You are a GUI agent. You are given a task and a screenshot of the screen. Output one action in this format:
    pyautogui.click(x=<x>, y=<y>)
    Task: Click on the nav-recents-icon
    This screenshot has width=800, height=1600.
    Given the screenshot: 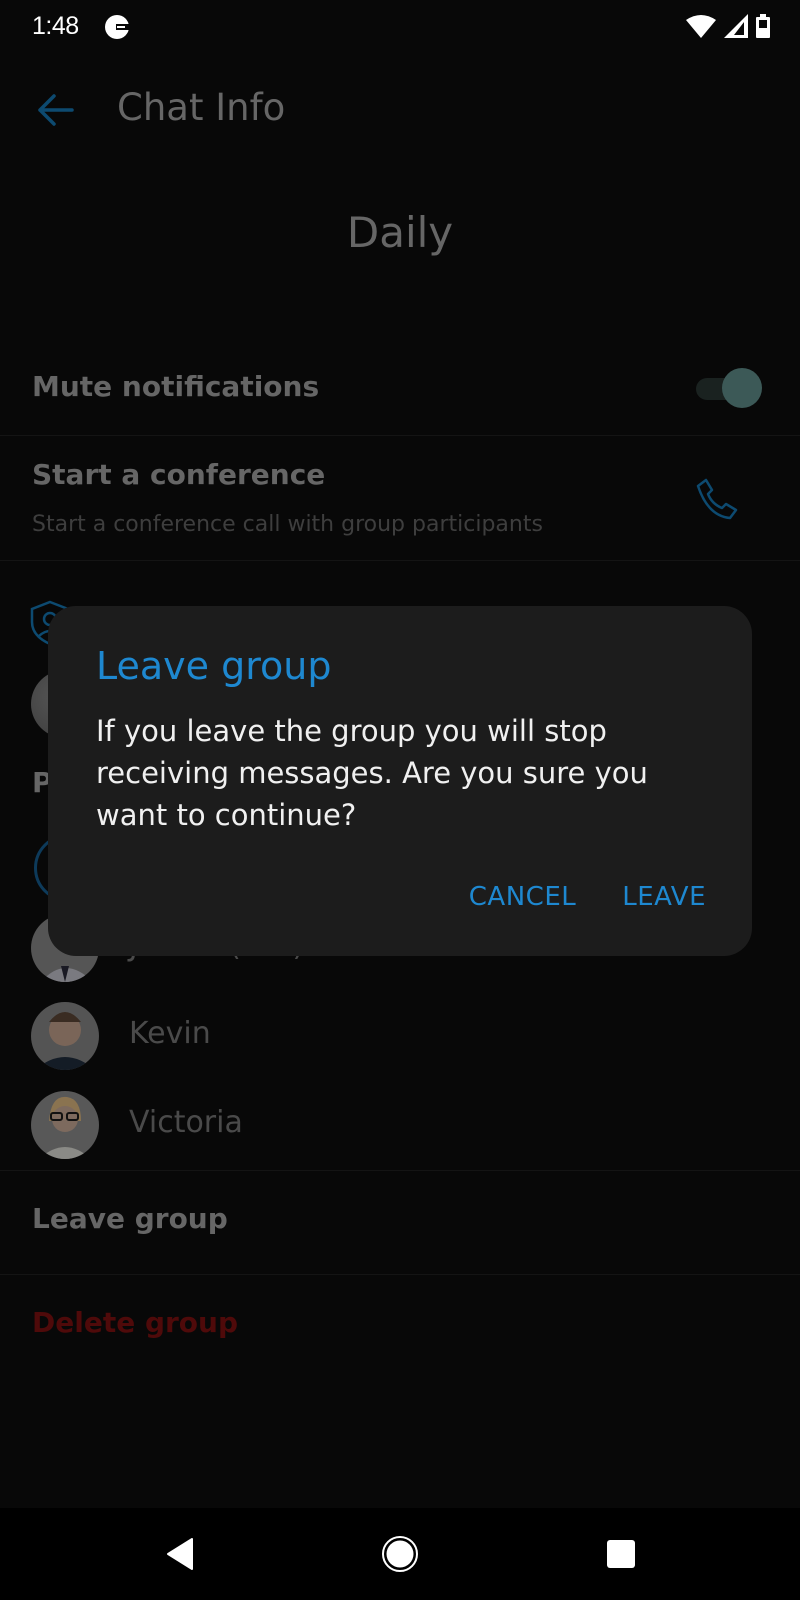 What is the action you would take?
    pyautogui.click(x=621, y=1554)
    